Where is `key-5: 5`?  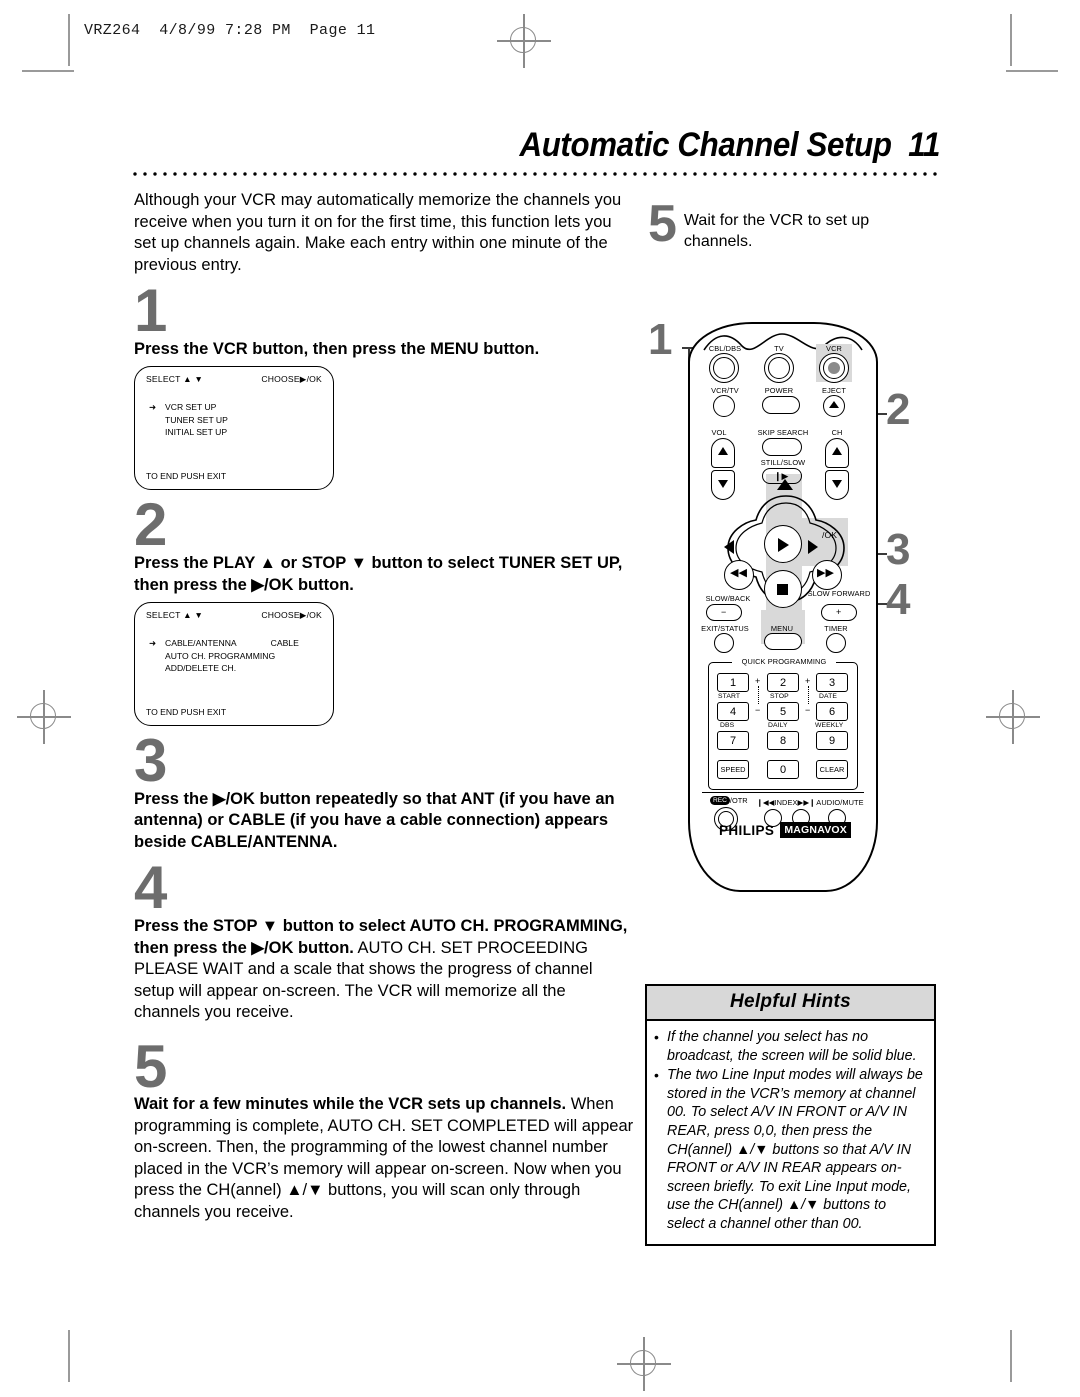
key-5: 5 is located at coordinates (783, 711).